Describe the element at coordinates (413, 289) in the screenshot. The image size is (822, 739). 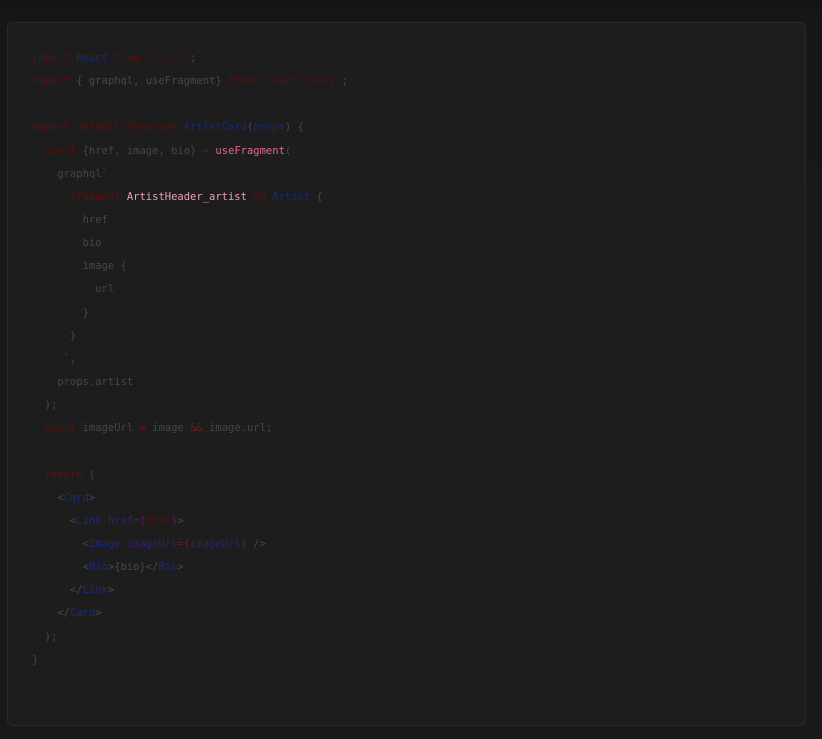
I see `code-line: url` at that location.